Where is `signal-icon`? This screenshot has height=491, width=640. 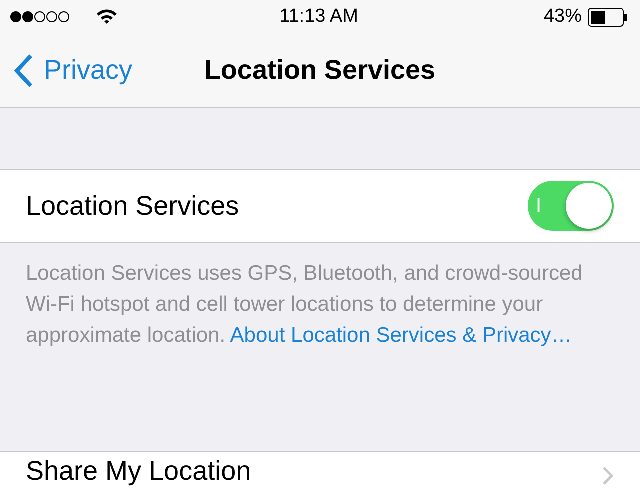 signal-icon is located at coordinates (41, 17).